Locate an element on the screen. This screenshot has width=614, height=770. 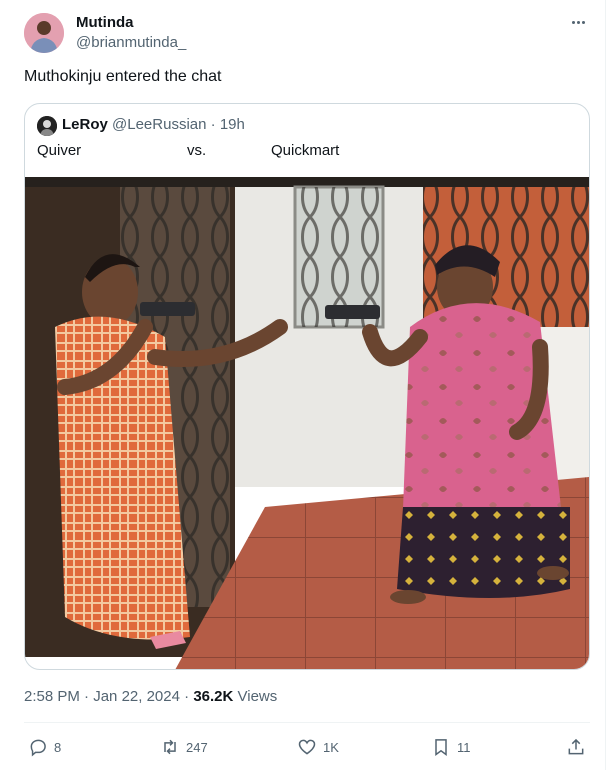
like-icon is located at coordinates (307, 747).